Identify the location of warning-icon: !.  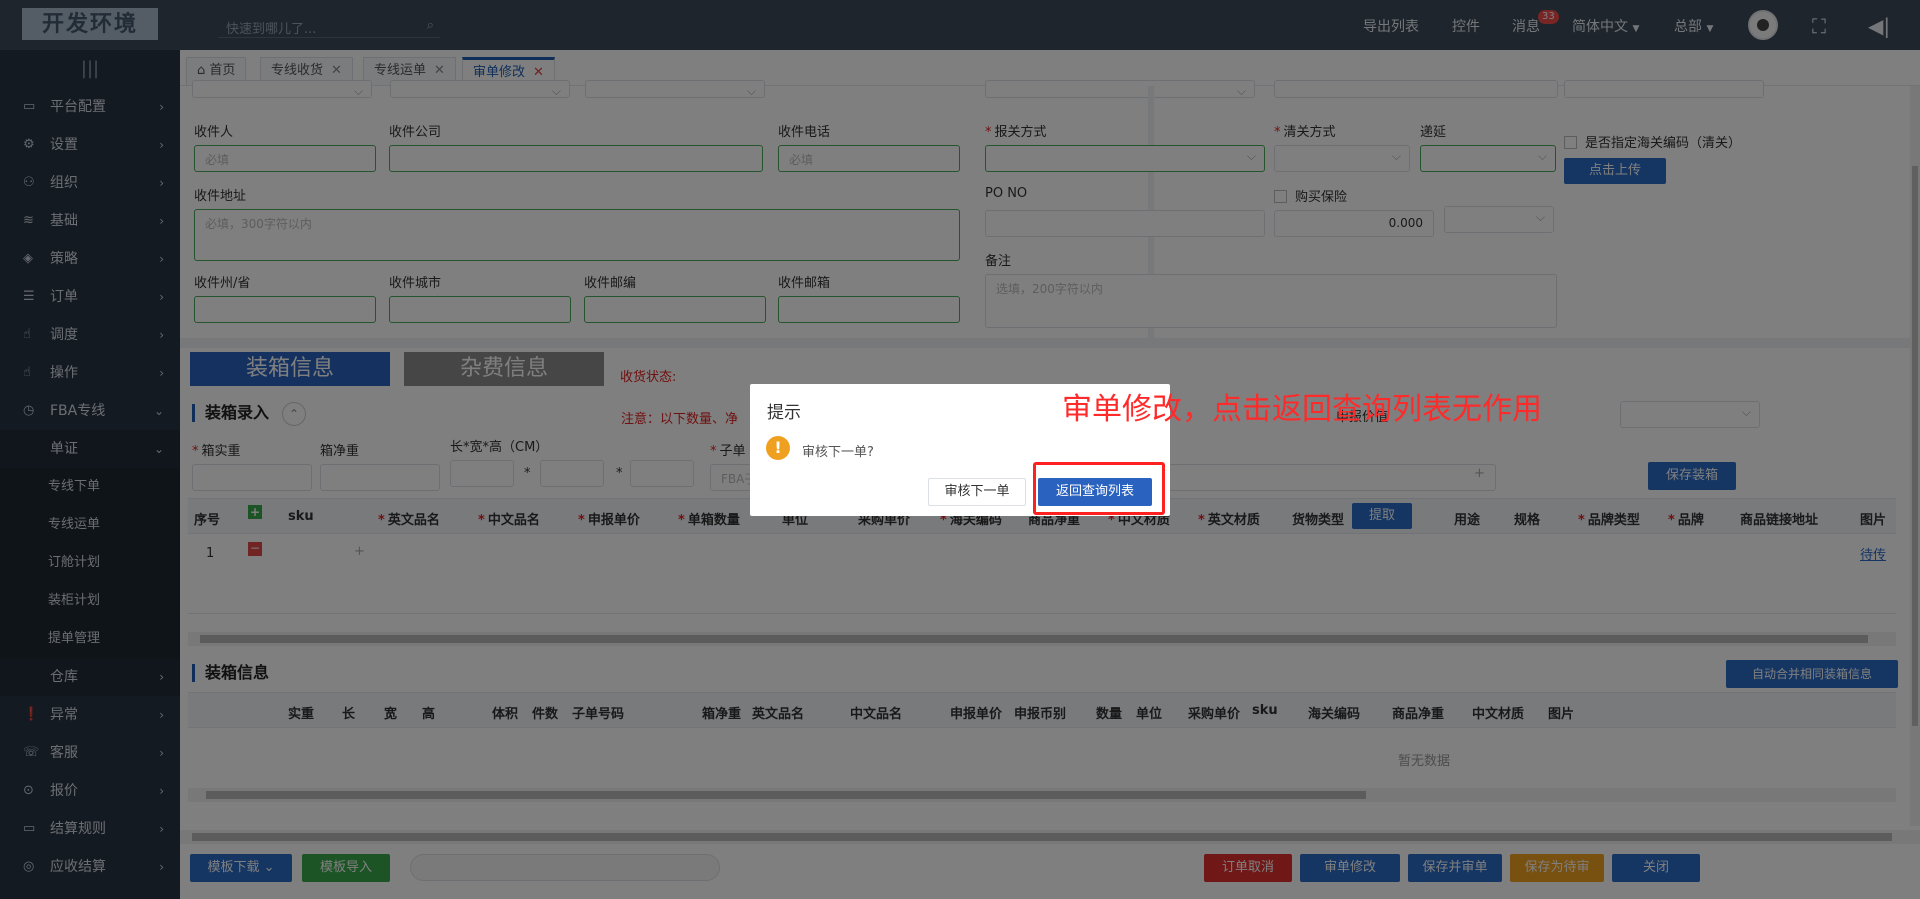
(778, 448).